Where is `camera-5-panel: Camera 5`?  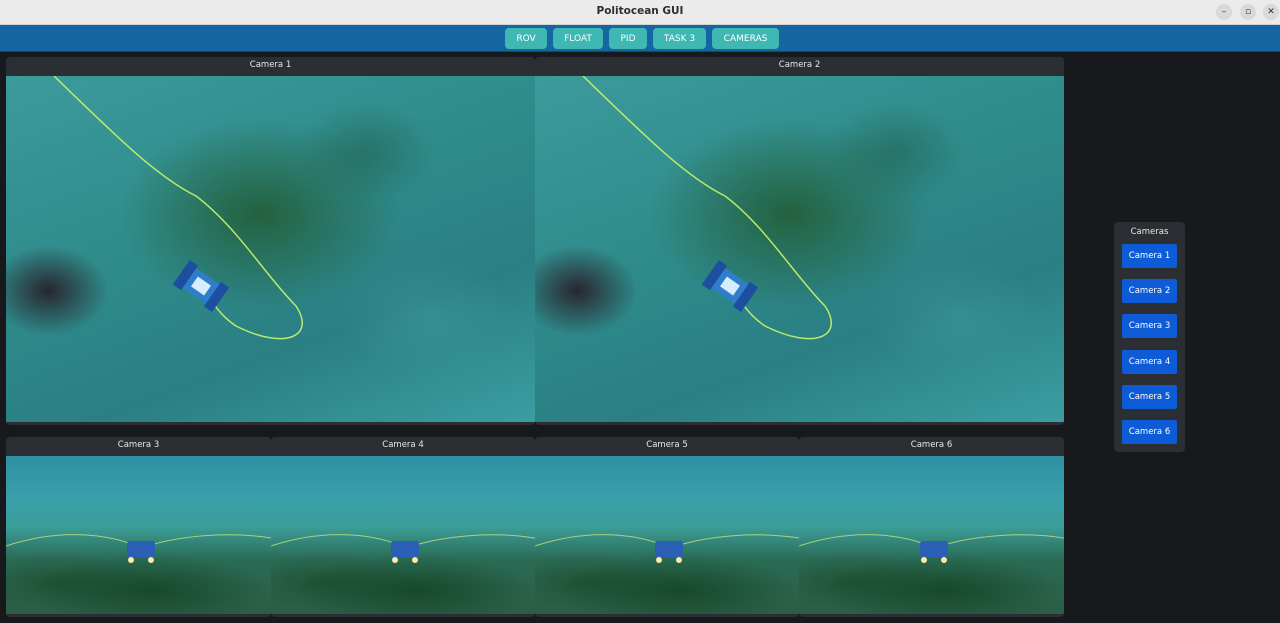 camera-5-panel: Camera 5 is located at coordinates (667, 527).